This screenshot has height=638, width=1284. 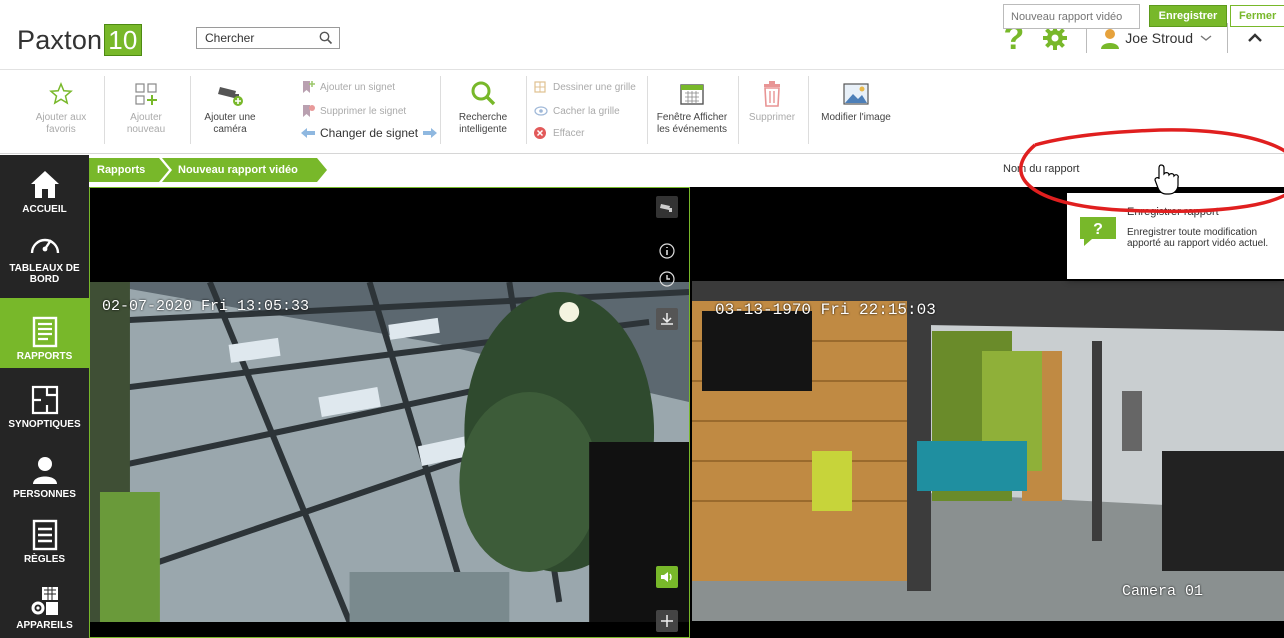 I want to click on bookmark-add-icon, so click(x=309, y=87).